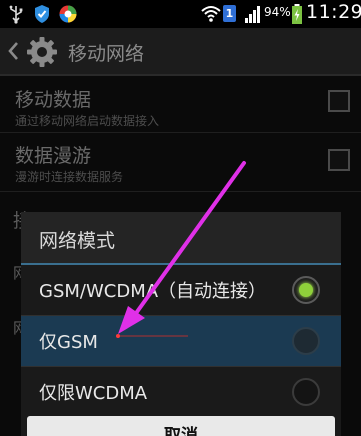 The height and width of the screenshot is (436, 361). I want to click on setting-title: 移动数据, so click(53, 100).